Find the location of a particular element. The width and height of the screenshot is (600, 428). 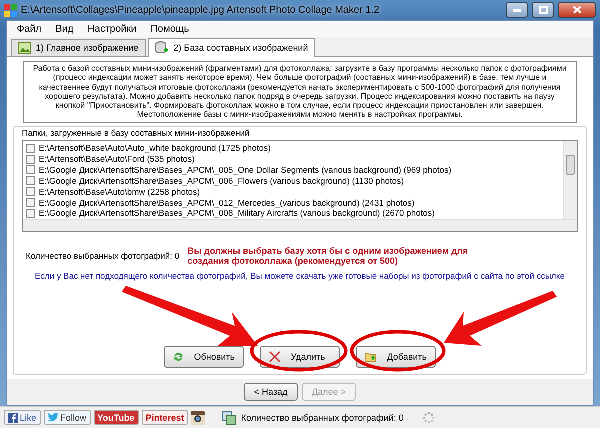

menu-item: Помощь is located at coordinates (170, 29).